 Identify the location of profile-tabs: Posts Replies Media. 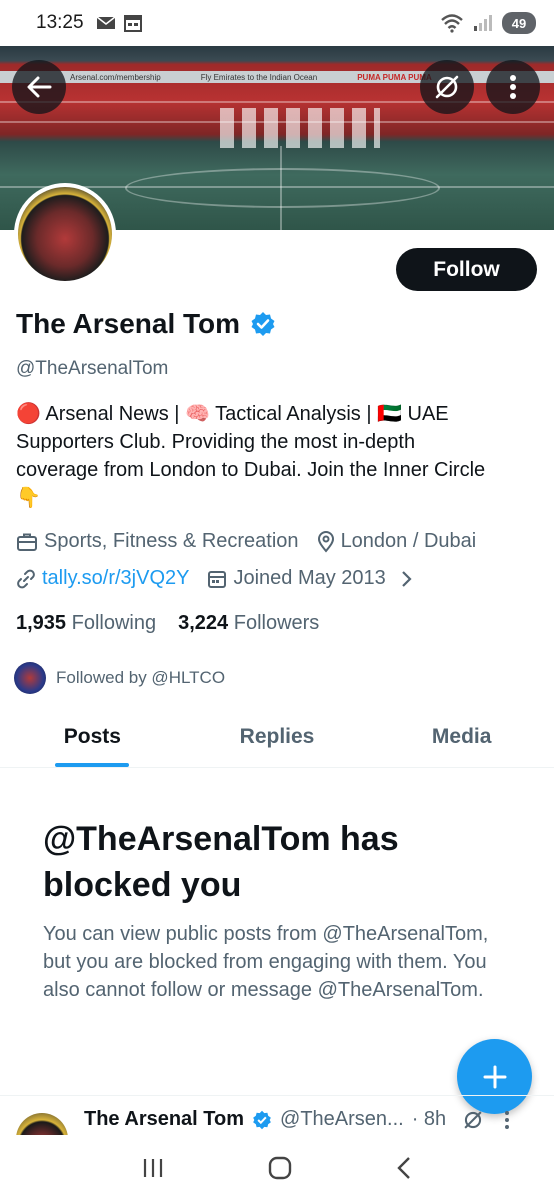
(277, 740).